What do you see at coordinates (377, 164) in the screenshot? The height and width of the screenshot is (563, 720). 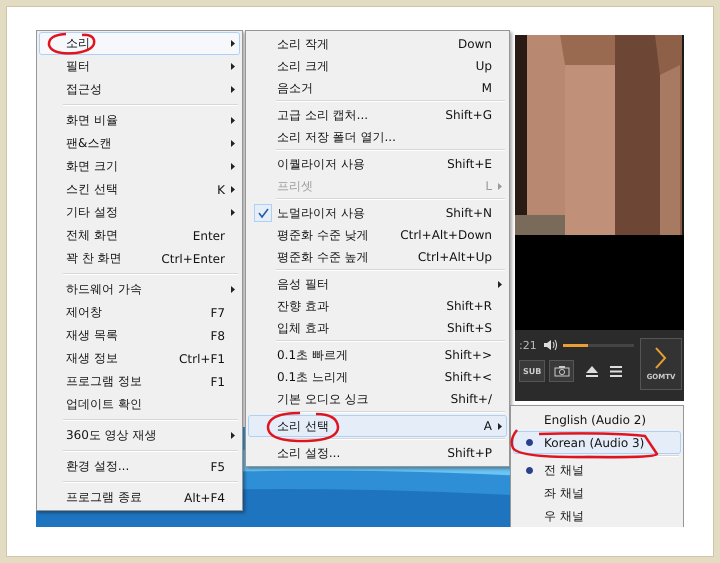 I see `menu-item: 이퀄라이저 사용 Shift+E` at bounding box center [377, 164].